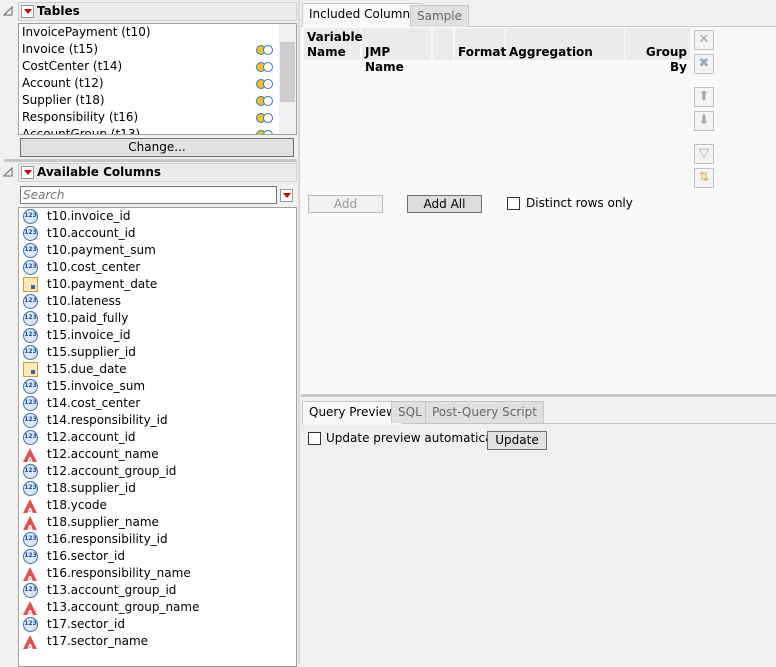  I want to click on column-item: At13.account_group_name, so click(157, 608).